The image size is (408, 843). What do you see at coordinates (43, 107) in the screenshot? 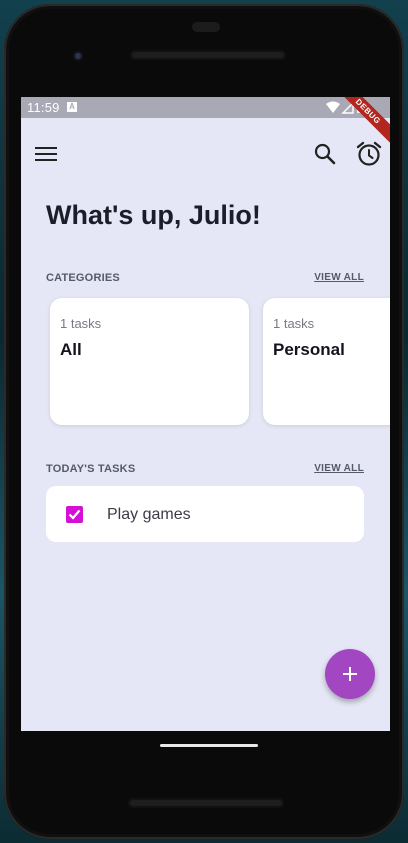
I see `status-time: 11:59` at bounding box center [43, 107].